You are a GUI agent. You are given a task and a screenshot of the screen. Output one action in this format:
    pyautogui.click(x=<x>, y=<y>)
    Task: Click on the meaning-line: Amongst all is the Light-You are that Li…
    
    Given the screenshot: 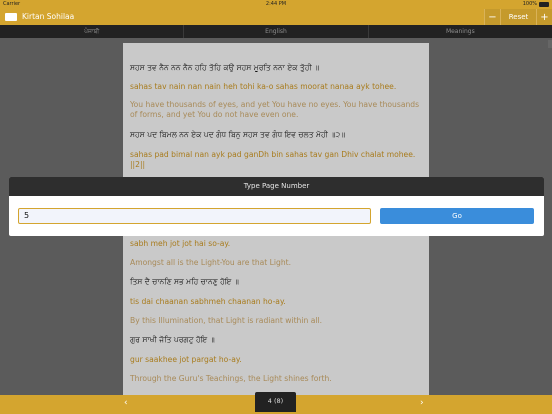 What is the action you would take?
    pyautogui.click(x=211, y=262)
    